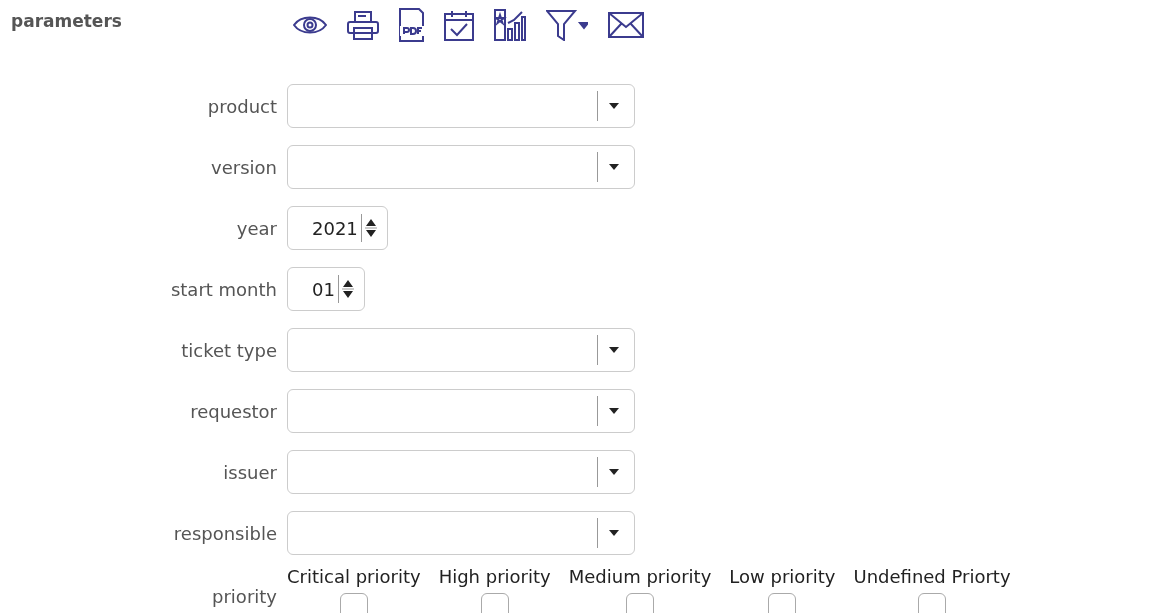 Image resolution: width=1156 pixels, height=613 pixels. I want to click on filter-button, so click(567, 25).